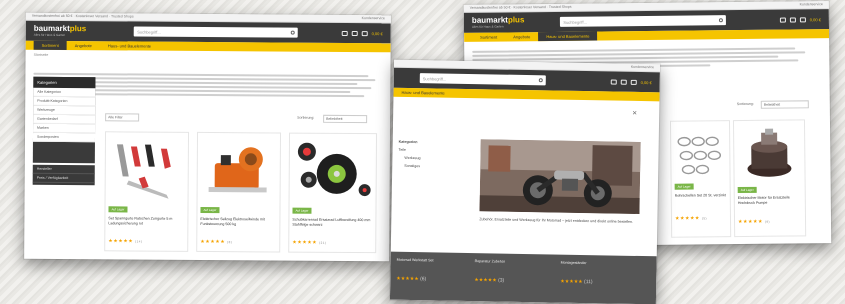 The height and width of the screenshot is (304, 845). What do you see at coordinates (208, 56) in the screenshot?
I see `breadcrumb: Startseite` at bounding box center [208, 56].